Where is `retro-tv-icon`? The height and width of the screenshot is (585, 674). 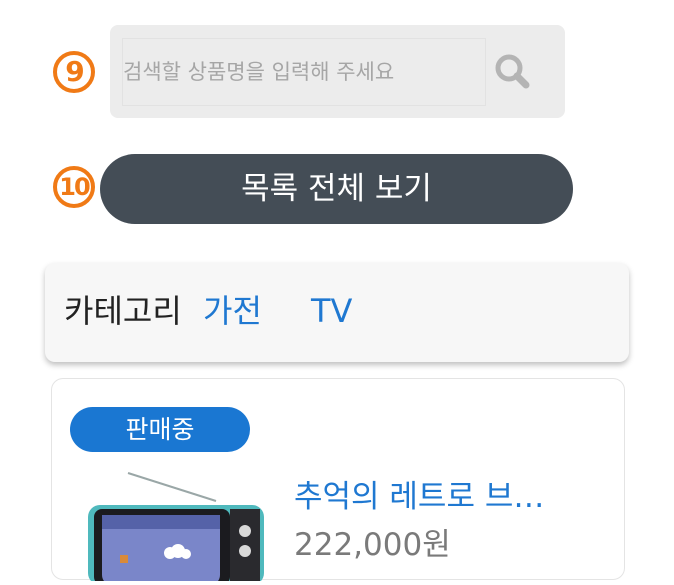
retro-tv-icon is located at coordinates (176, 528).